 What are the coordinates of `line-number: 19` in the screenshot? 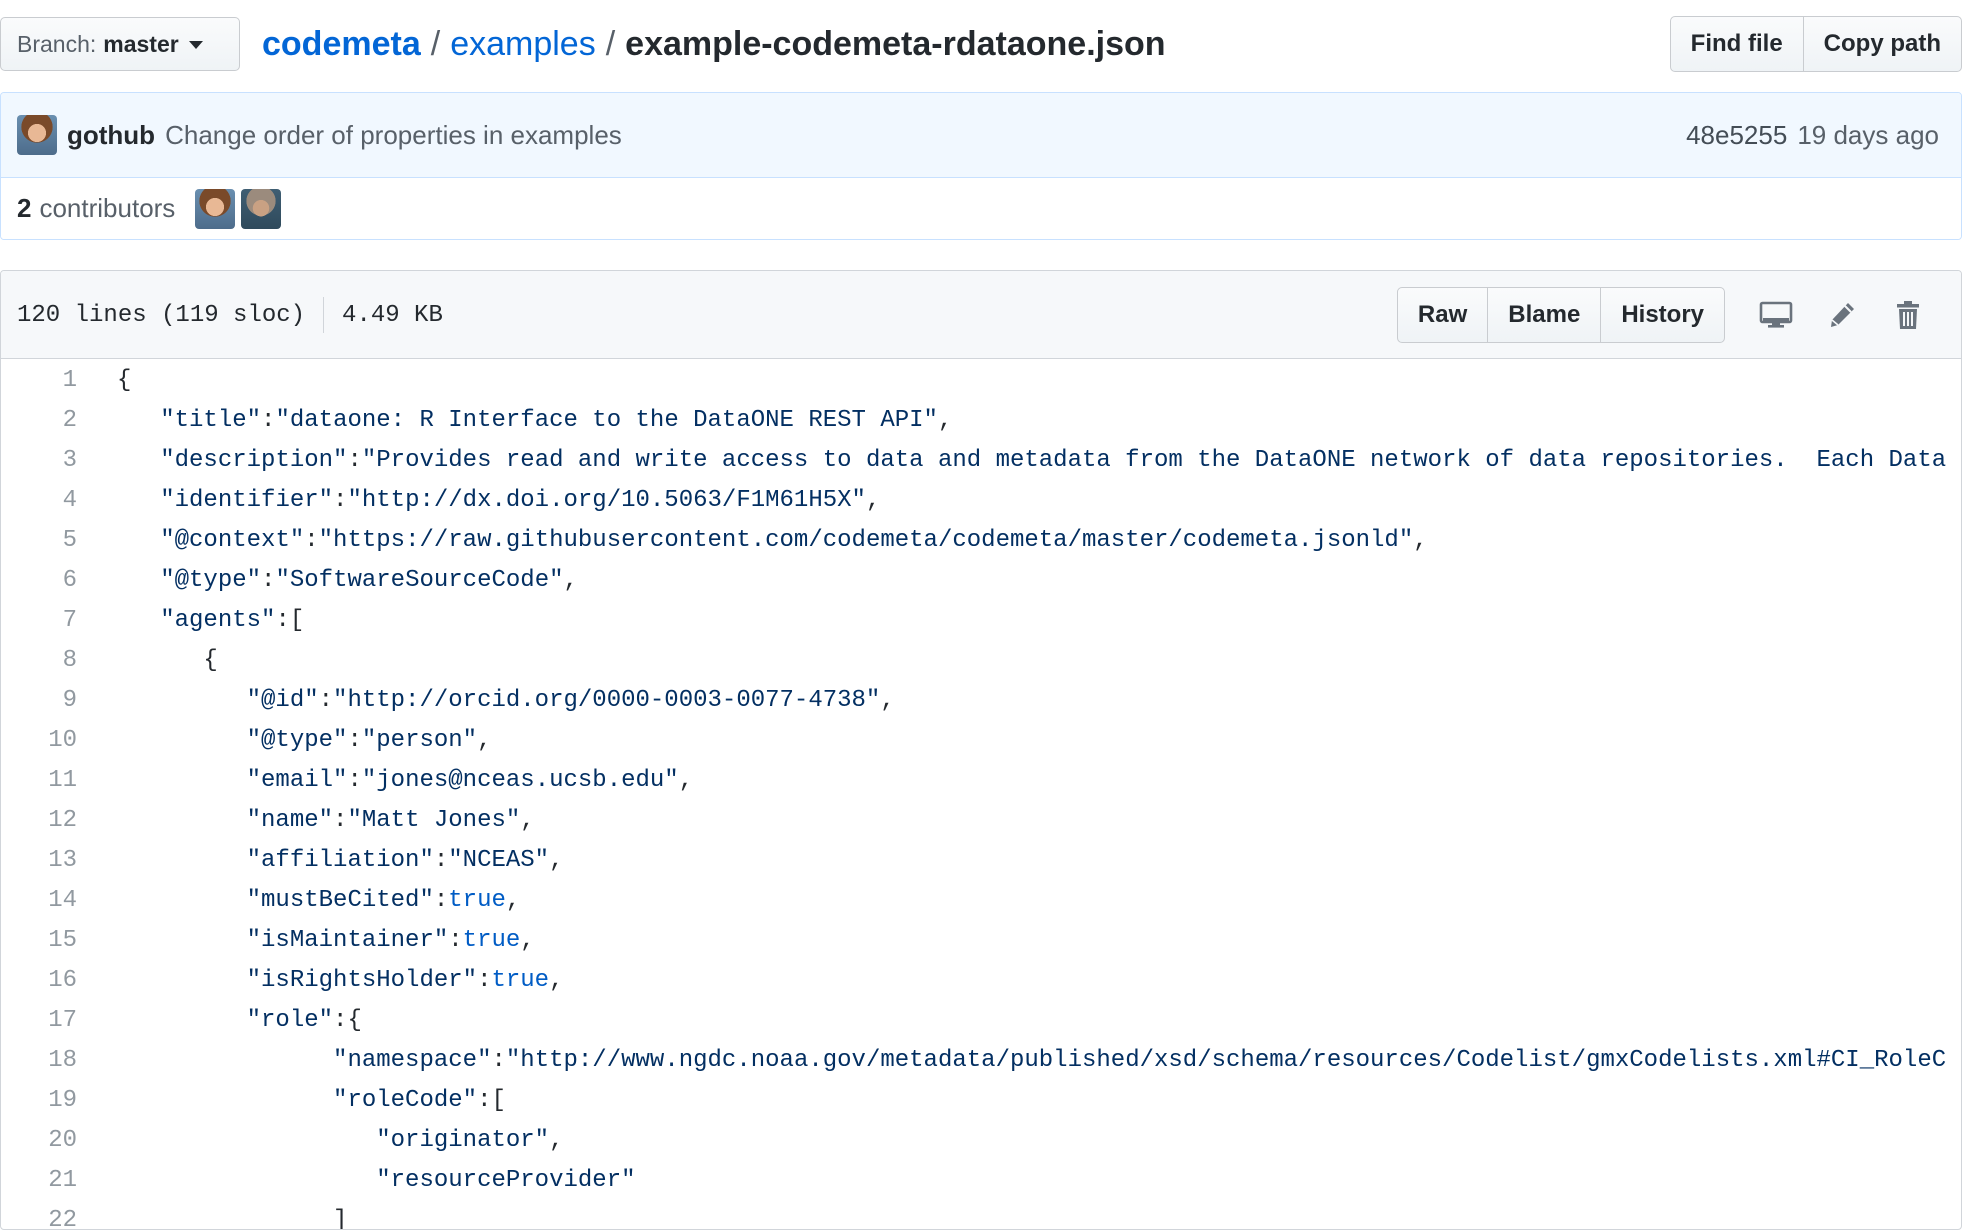 It's located at (40, 1101).